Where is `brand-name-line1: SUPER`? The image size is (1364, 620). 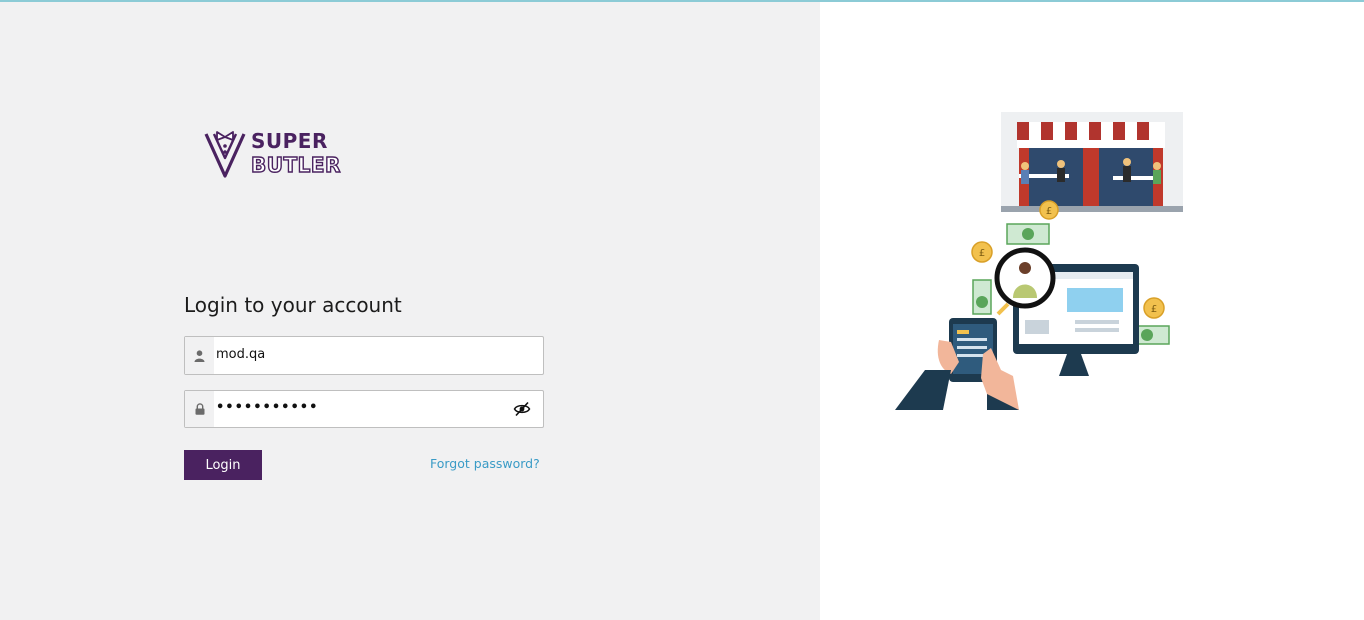
brand-name-line1: SUPER is located at coordinates (289, 141).